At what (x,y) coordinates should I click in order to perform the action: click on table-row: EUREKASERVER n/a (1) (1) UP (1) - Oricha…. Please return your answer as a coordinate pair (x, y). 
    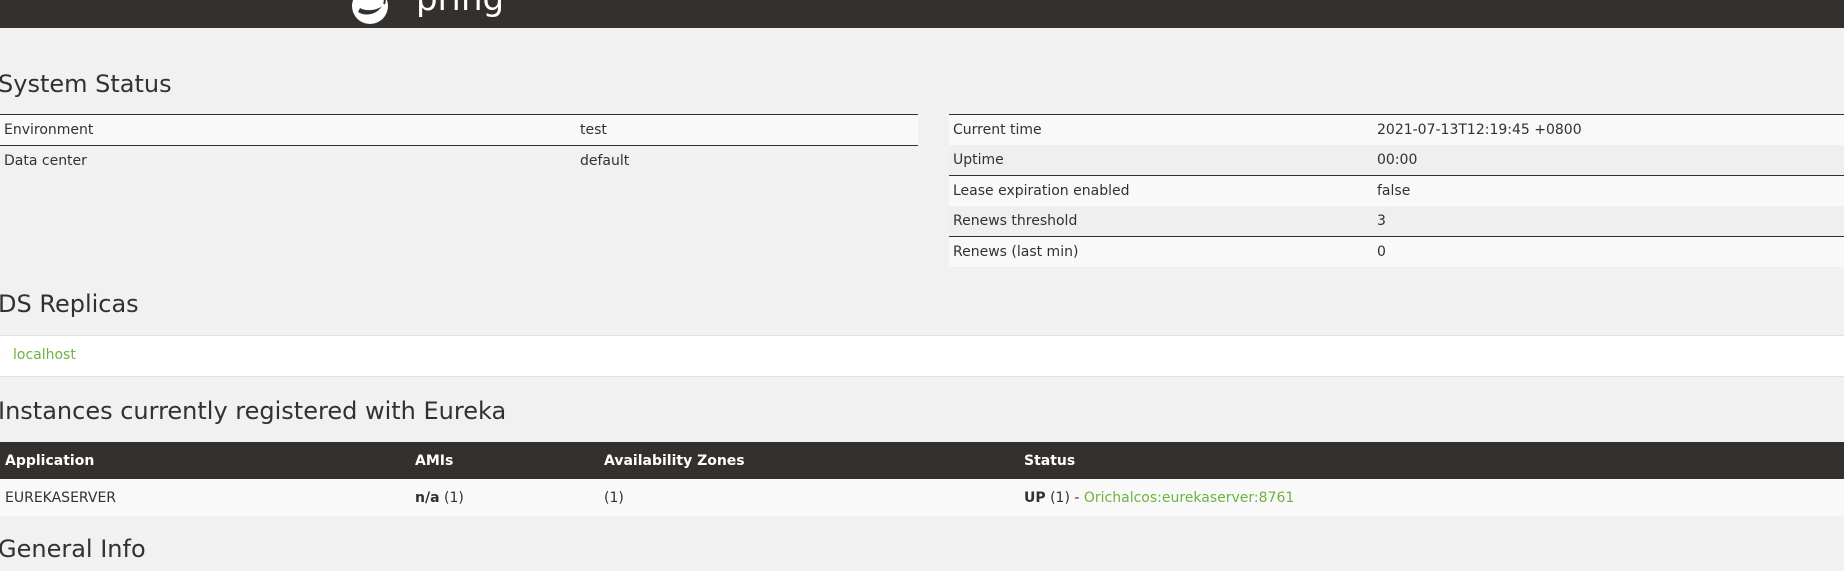
    Looking at the image, I should click on (922, 497).